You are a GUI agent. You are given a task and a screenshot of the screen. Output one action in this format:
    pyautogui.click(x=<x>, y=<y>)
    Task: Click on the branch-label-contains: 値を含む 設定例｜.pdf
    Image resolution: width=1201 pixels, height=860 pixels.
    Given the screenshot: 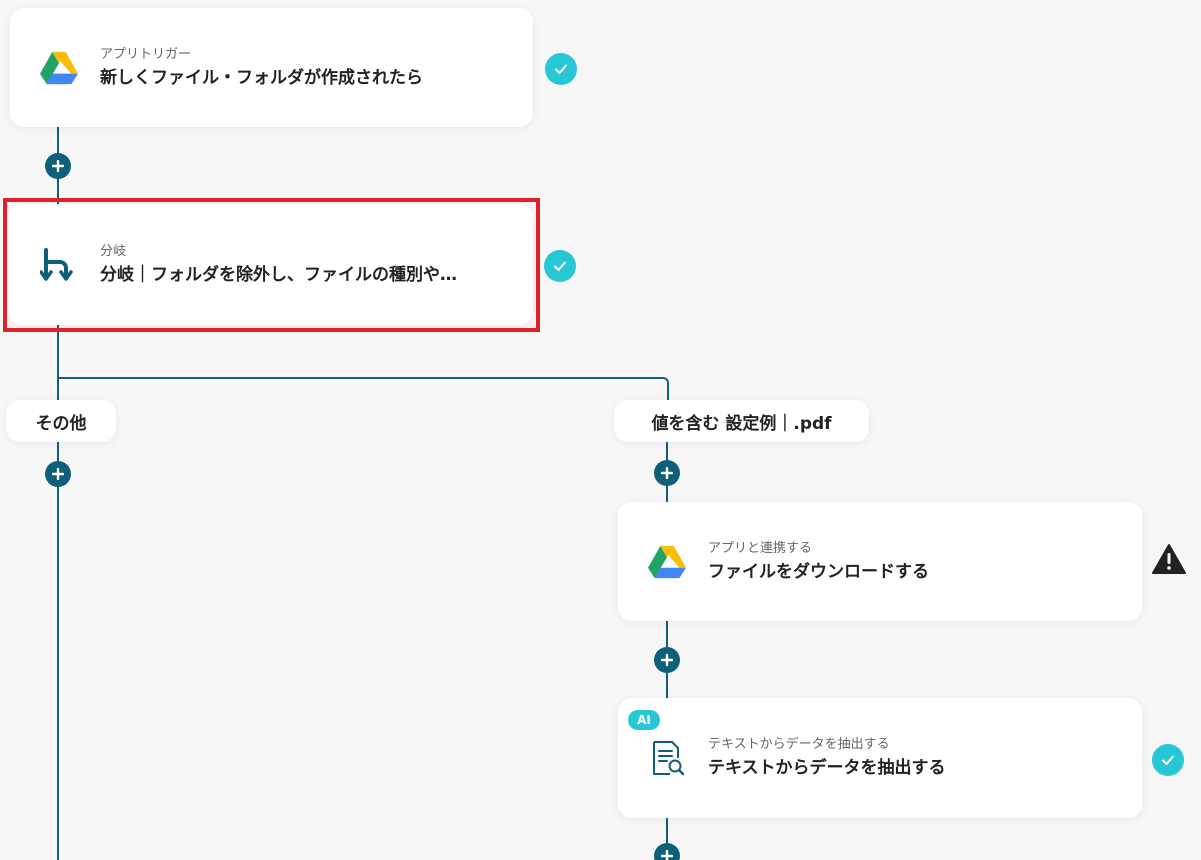 What is the action you would take?
    pyautogui.click(x=741, y=421)
    